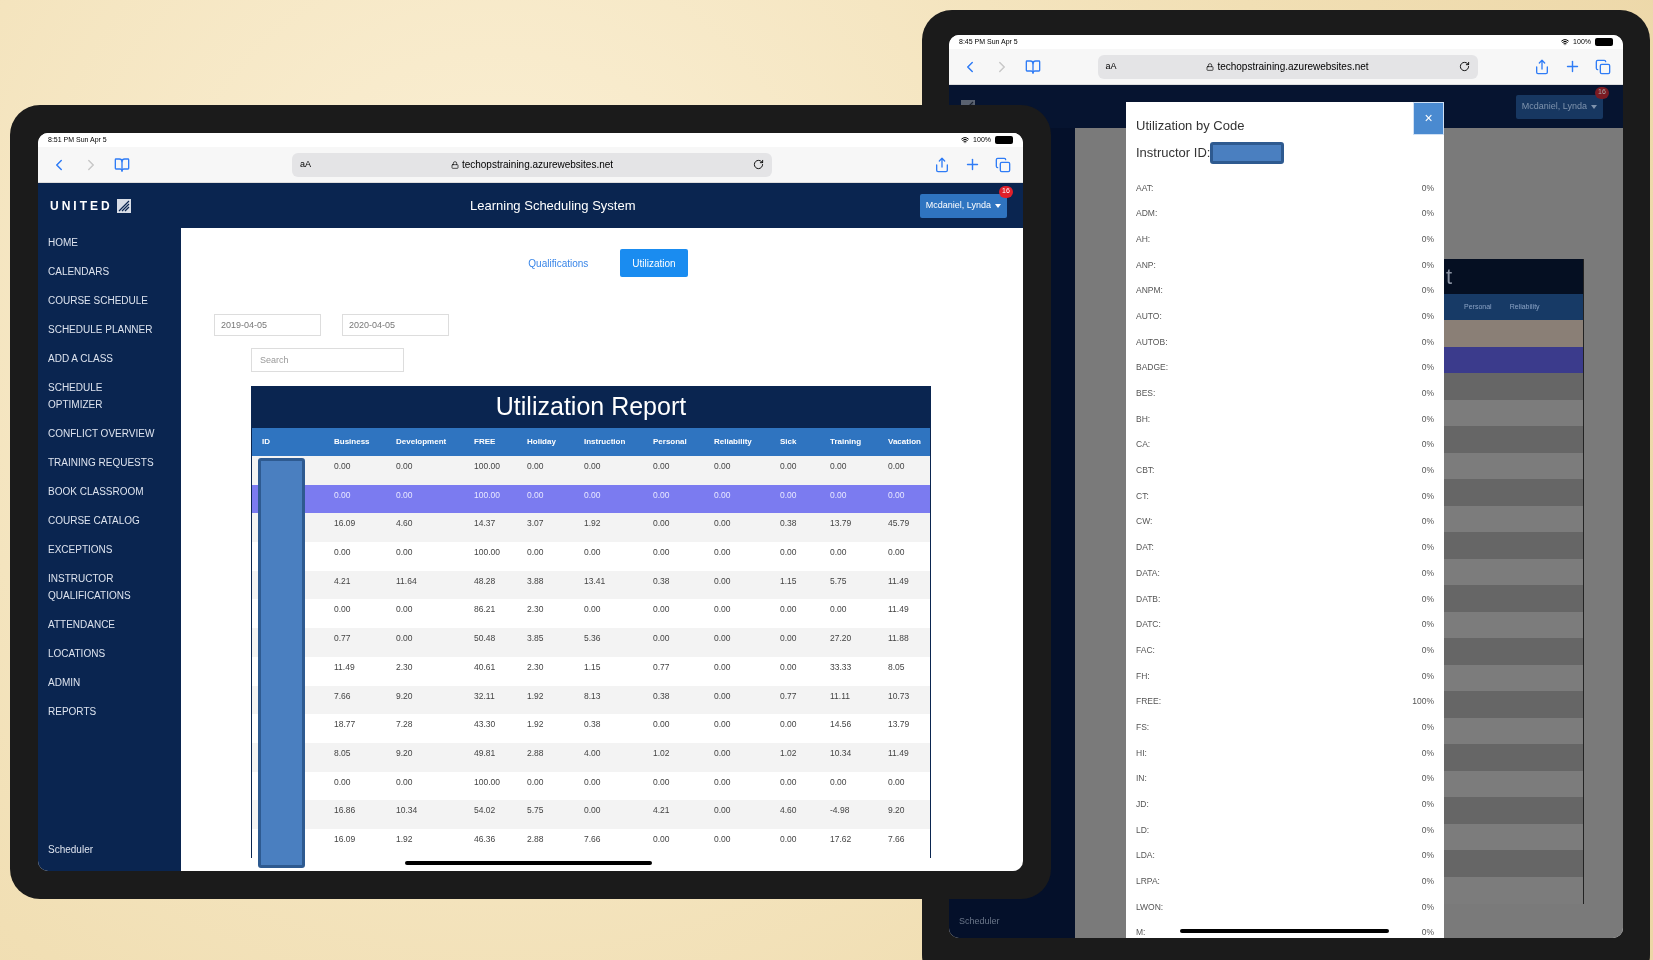 This screenshot has width=1653, height=960. I want to click on table-cell-text: 1.02, so click(788, 753).